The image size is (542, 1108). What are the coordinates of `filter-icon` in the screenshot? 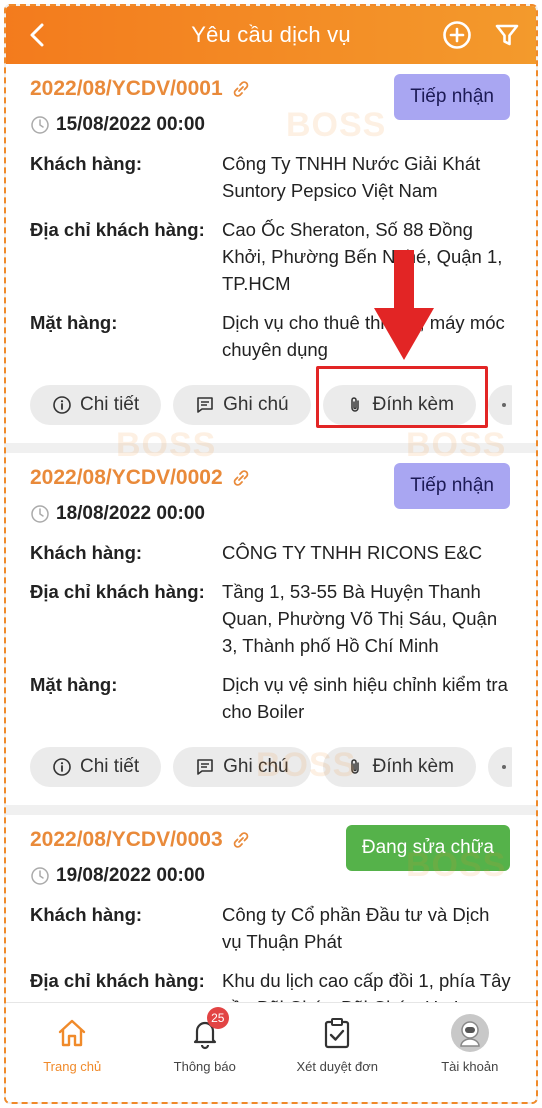 It's located at (507, 35).